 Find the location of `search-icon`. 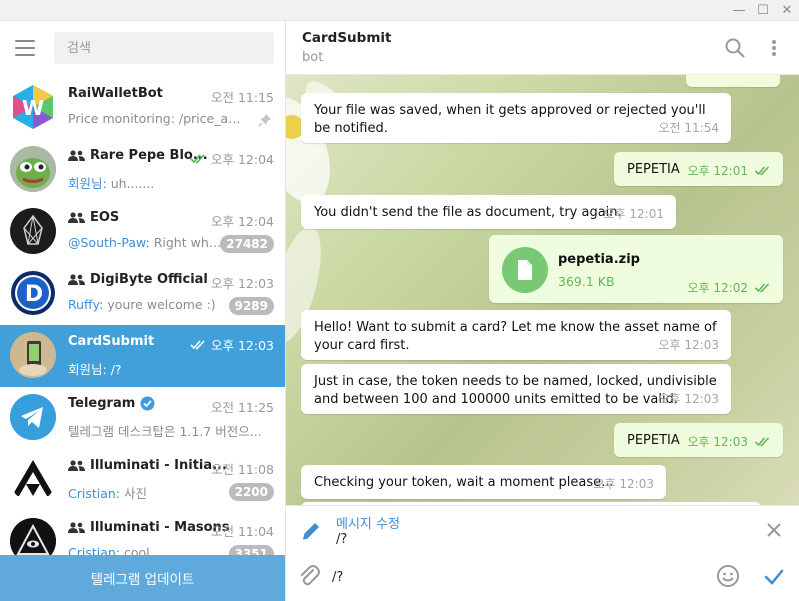

search-icon is located at coordinates (735, 48).